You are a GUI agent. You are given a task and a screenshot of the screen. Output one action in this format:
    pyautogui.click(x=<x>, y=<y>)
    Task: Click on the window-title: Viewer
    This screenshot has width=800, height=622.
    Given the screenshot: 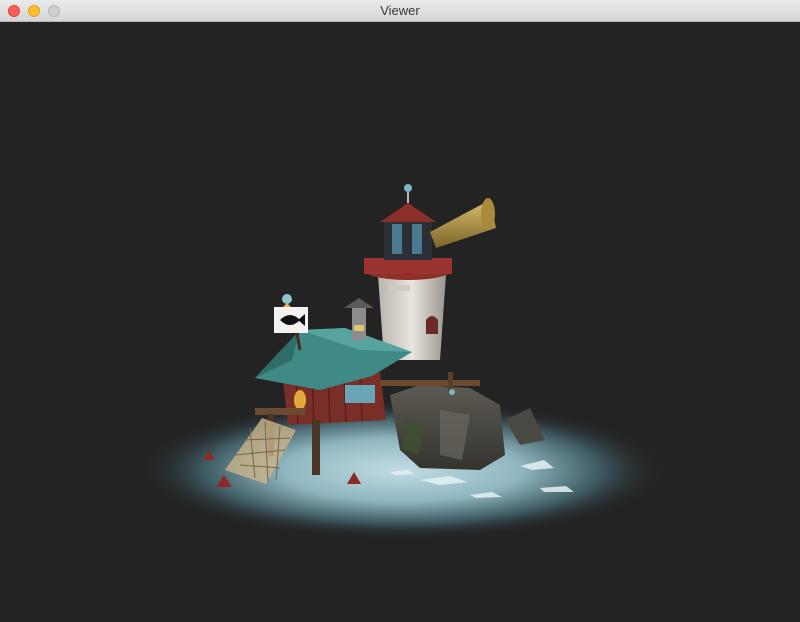 What is the action you would take?
    pyautogui.click(x=400, y=10)
    